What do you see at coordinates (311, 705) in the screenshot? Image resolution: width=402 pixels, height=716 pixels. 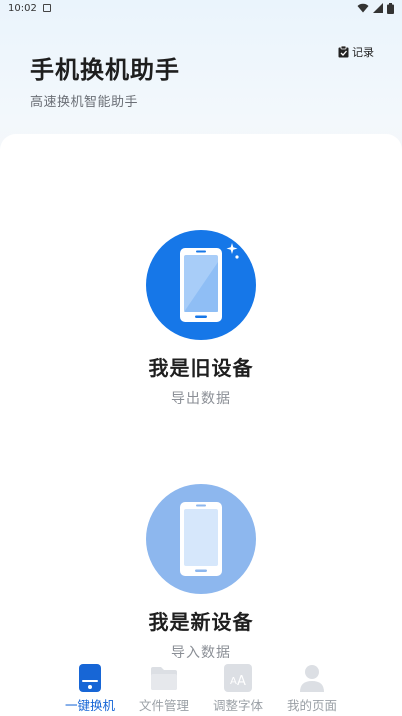 I see `tab-label: 我的页面` at bounding box center [311, 705].